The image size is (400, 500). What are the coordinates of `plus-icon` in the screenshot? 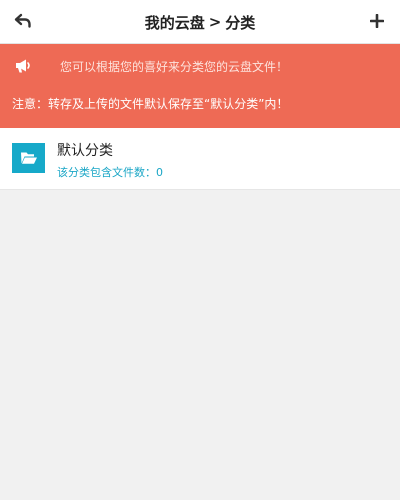 It's located at (377, 21).